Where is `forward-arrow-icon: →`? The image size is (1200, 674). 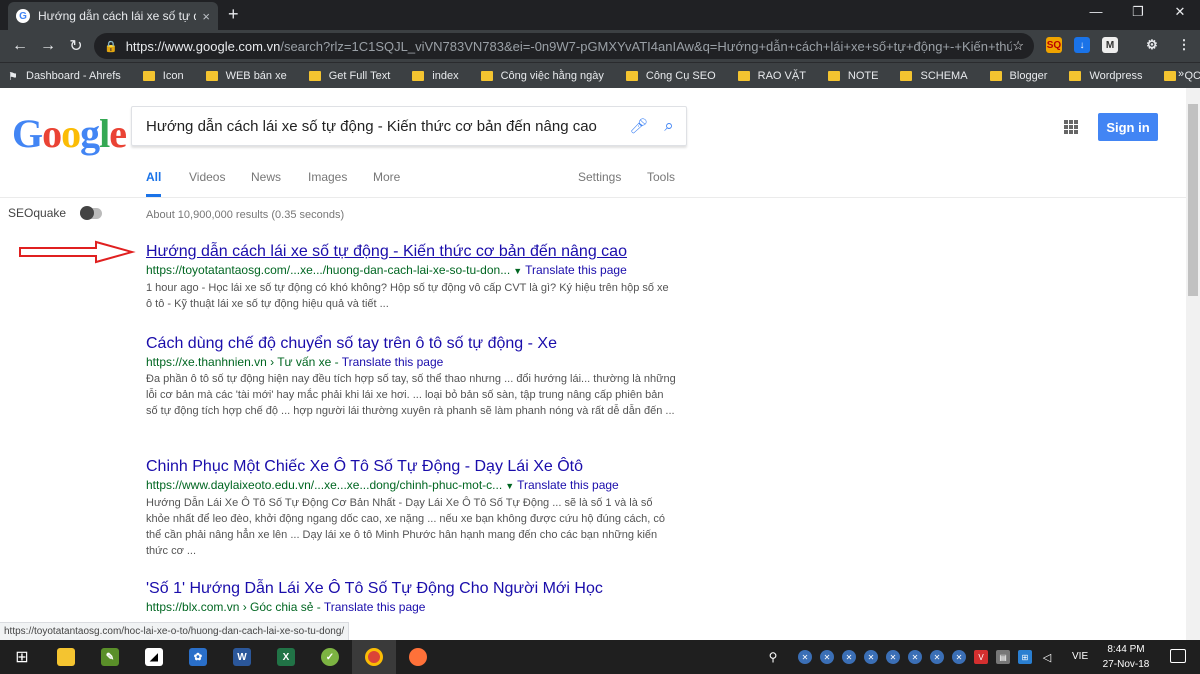
forward-arrow-icon: → is located at coordinates (48, 46).